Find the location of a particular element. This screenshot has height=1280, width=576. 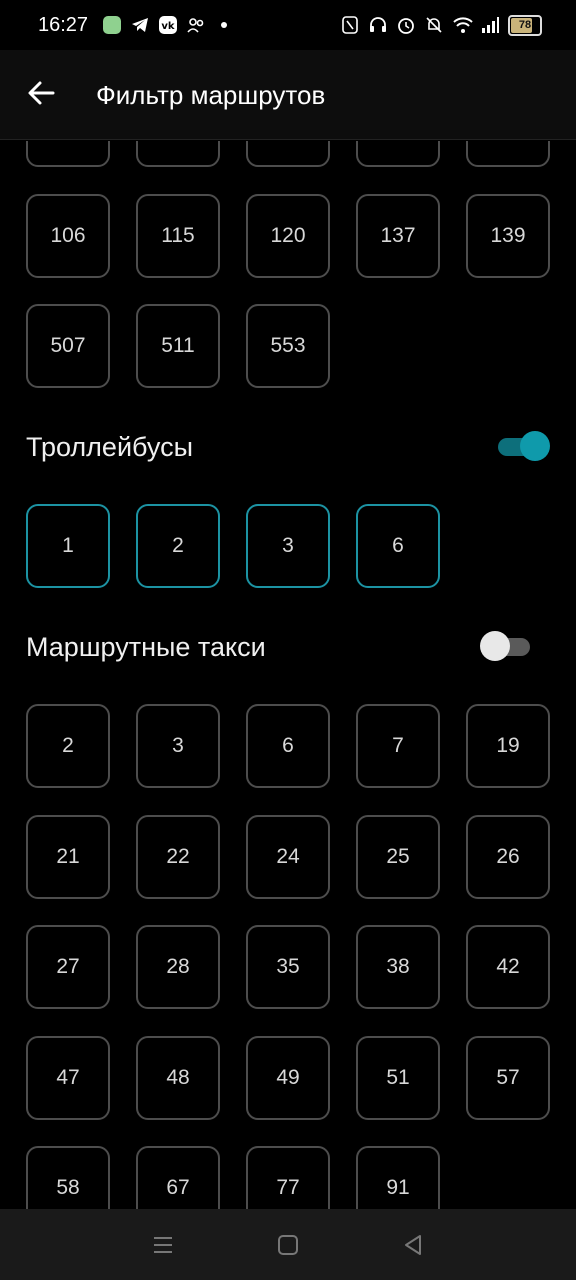

back-button is located at coordinates (41, 93).